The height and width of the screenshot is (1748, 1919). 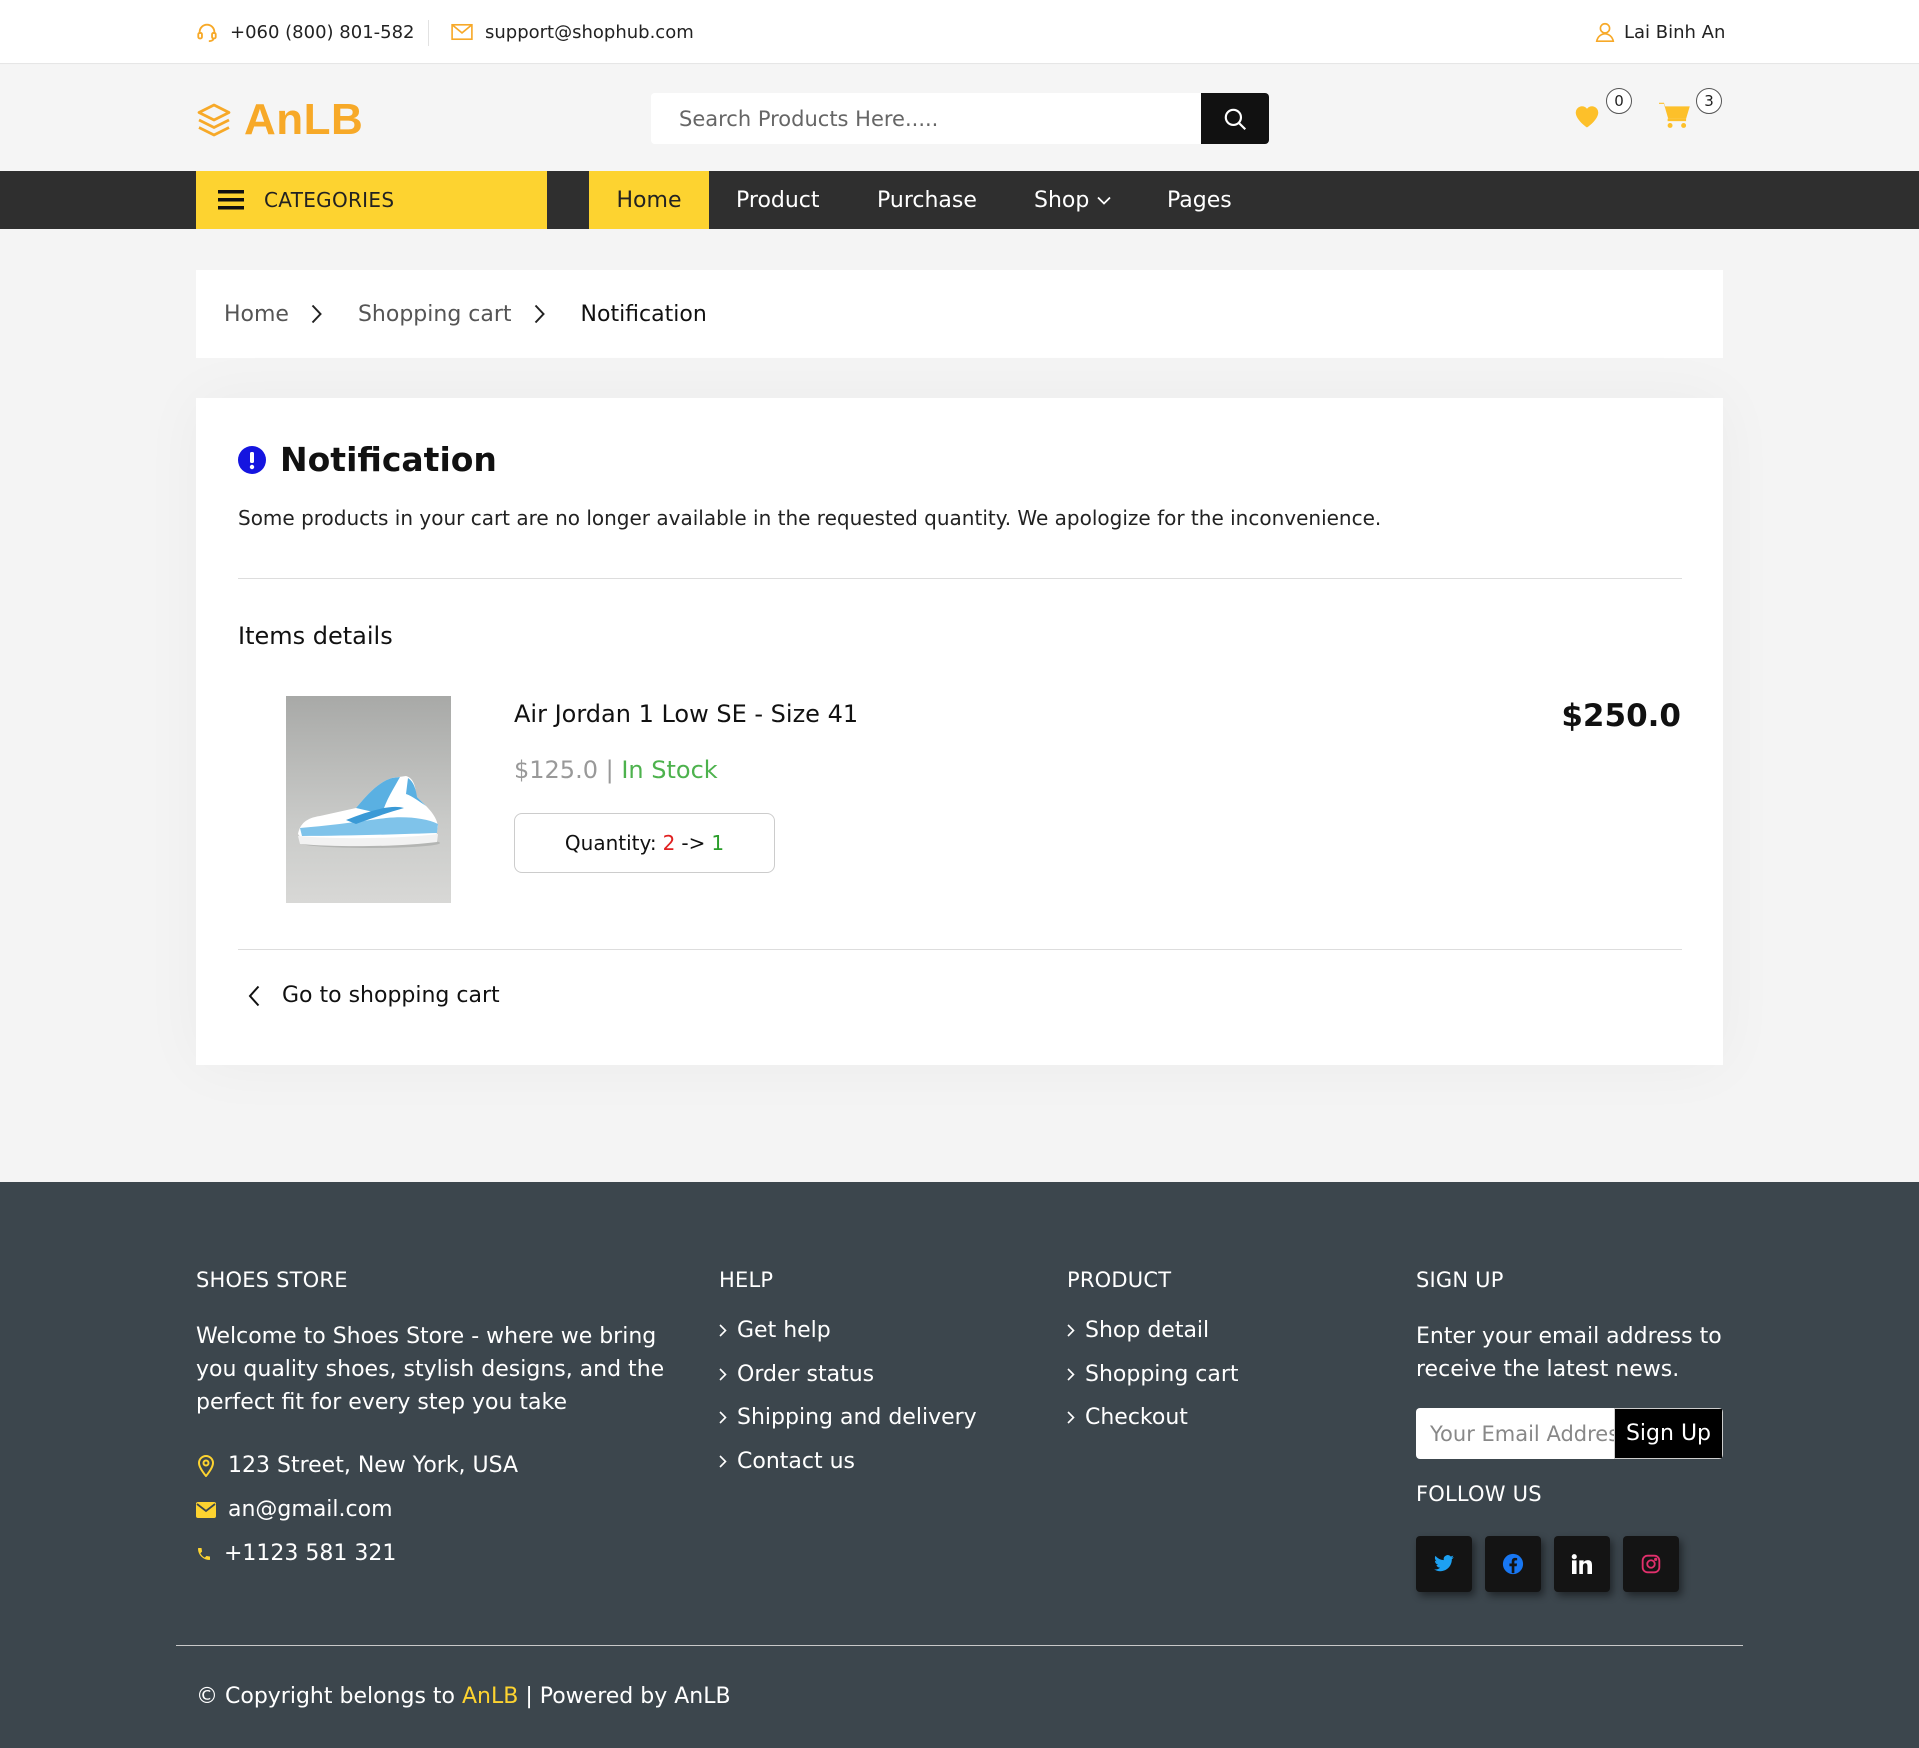 I want to click on cart-icon, so click(x=1675, y=115).